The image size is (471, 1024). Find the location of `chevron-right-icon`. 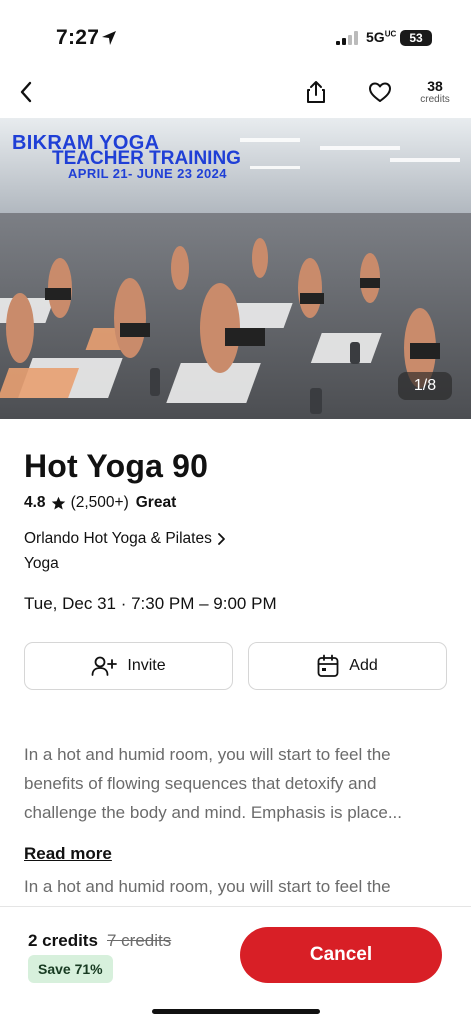

chevron-right-icon is located at coordinates (221, 539).